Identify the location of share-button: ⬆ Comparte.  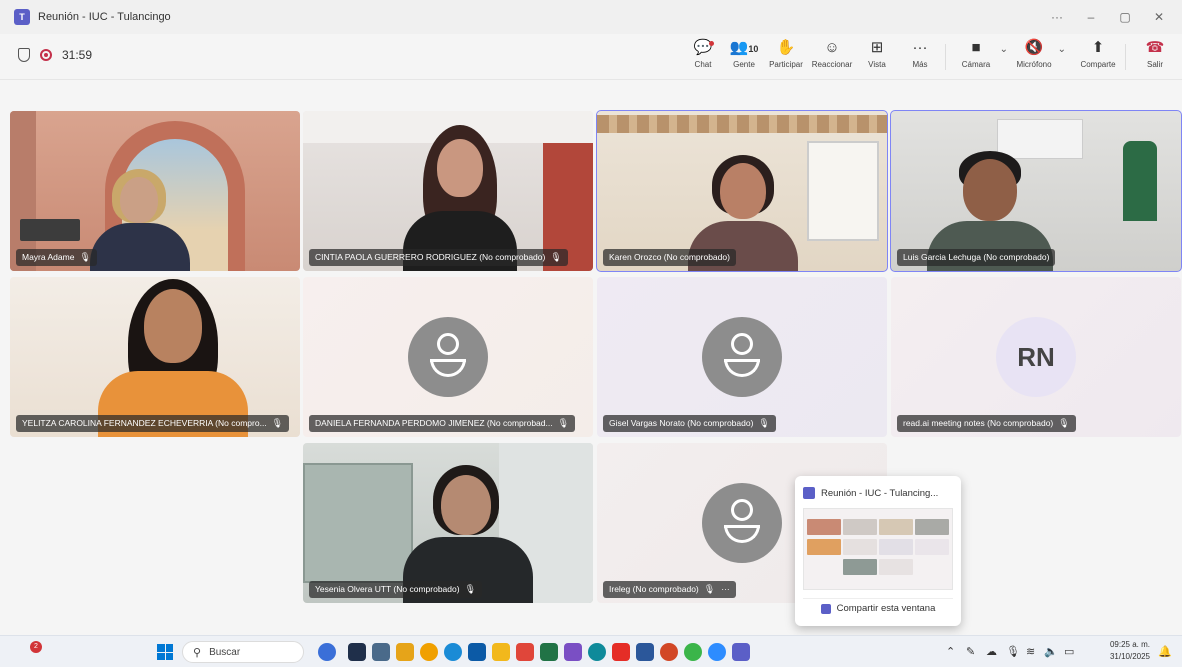
(1098, 57).